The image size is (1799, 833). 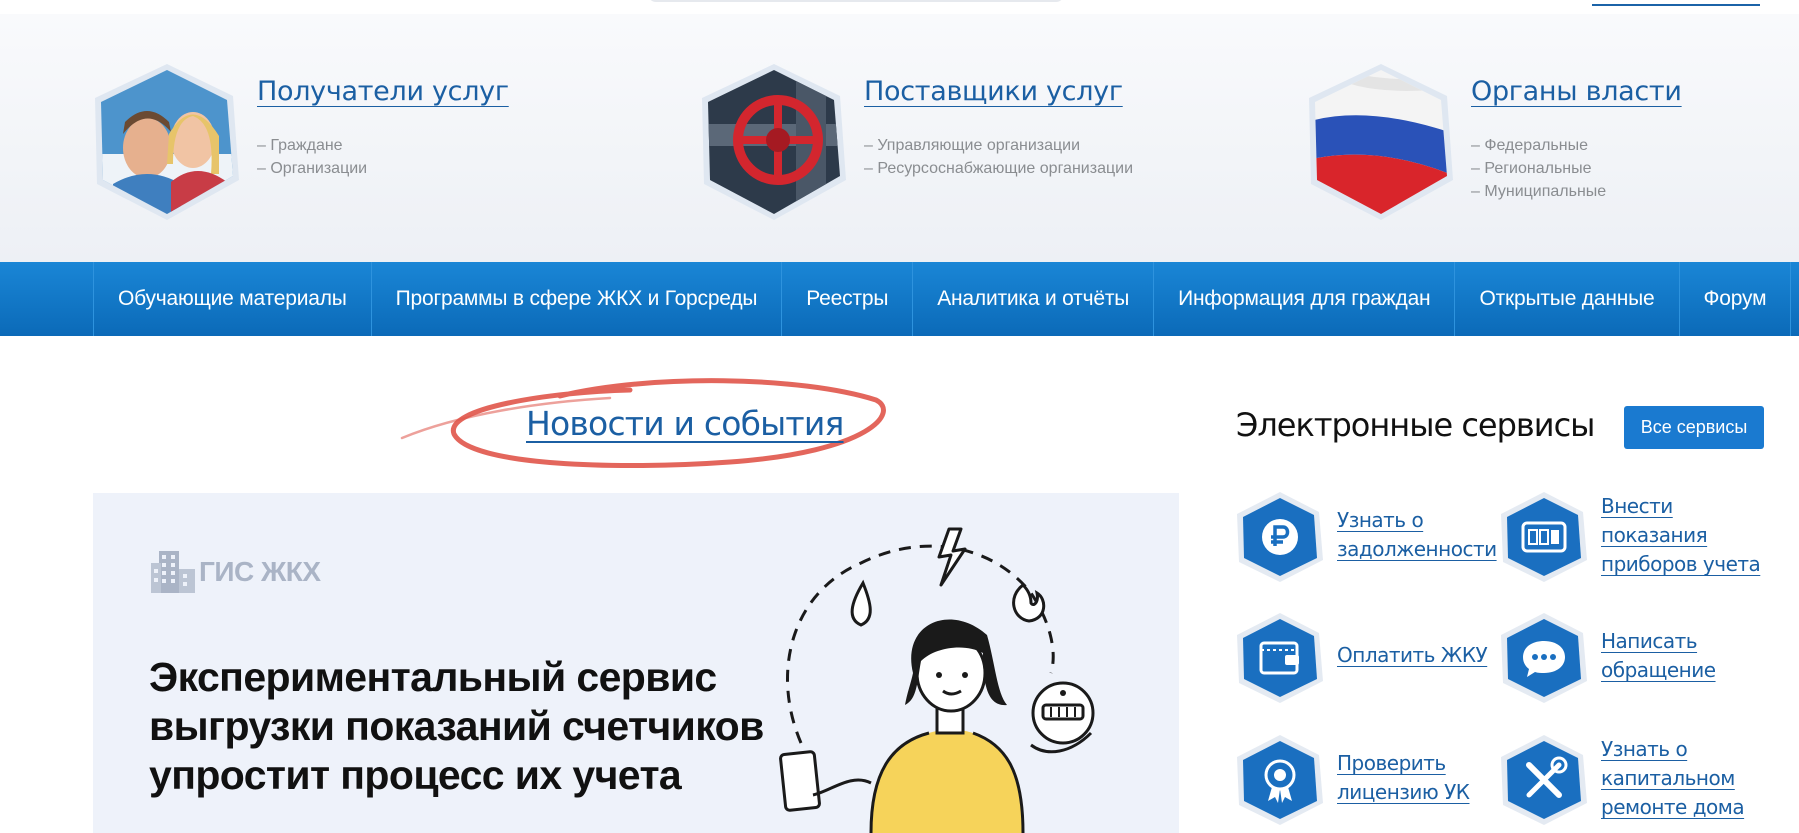 What do you see at coordinates (998, 145) in the screenshot?
I see `audience-list-item: – Управляющие организации` at bounding box center [998, 145].